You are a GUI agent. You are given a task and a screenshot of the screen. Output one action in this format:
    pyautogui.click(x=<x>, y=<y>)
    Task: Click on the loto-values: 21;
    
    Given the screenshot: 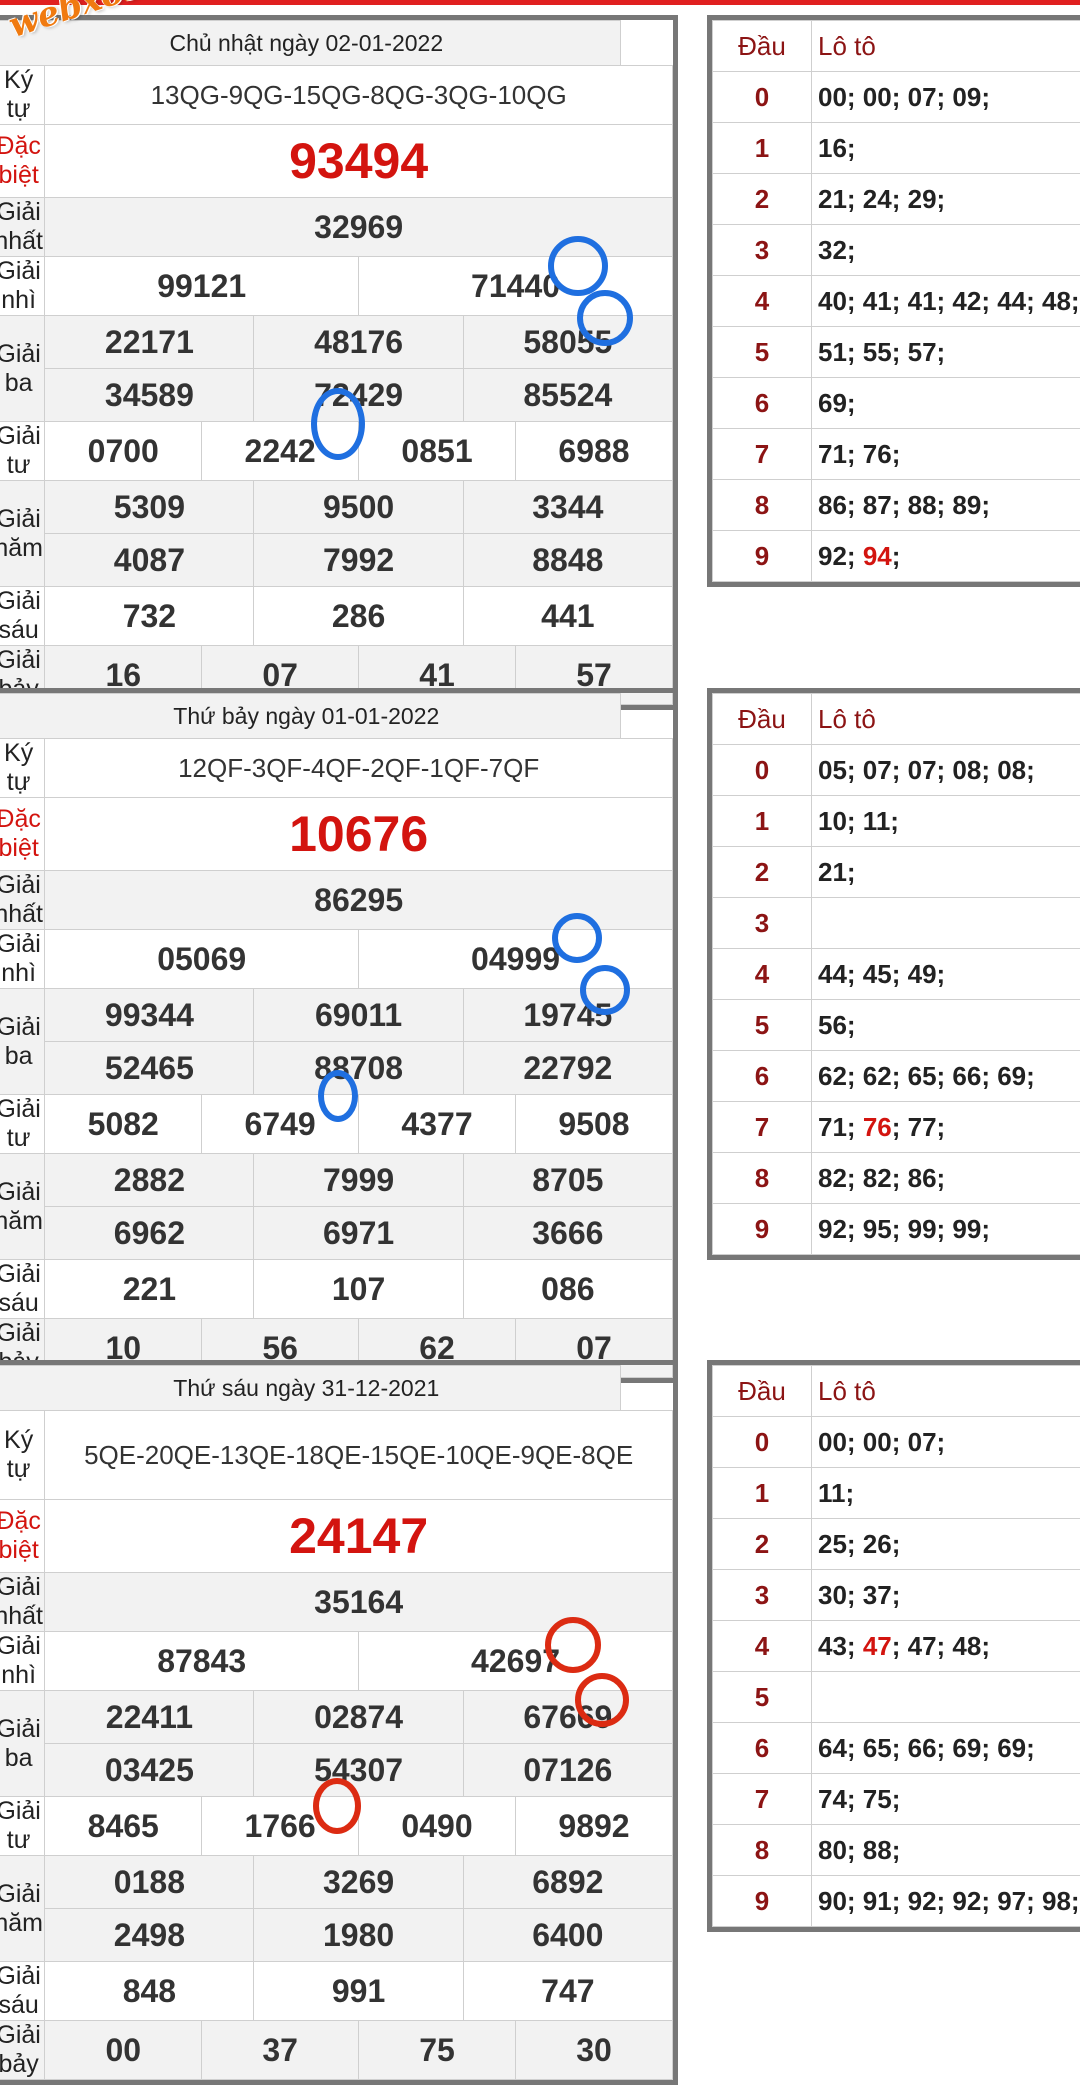 What is the action you would take?
    pyautogui.click(x=946, y=872)
    